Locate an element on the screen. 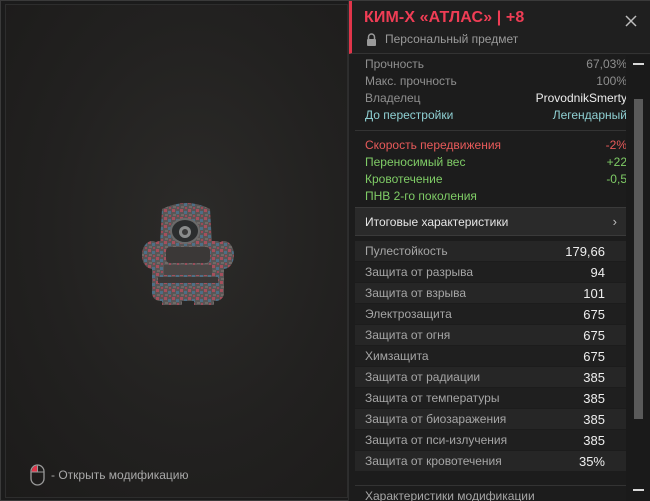 This screenshot has width=650, height=501. stat-value: 179,66 is located at coordinates (585, 251).